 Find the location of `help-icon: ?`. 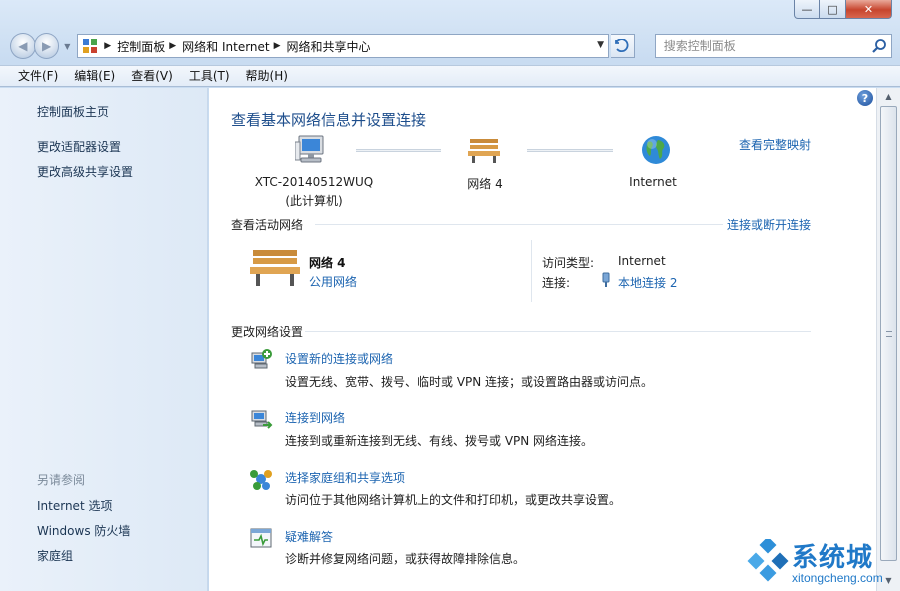

help-icon: ? is located at coordinates (865, 98).